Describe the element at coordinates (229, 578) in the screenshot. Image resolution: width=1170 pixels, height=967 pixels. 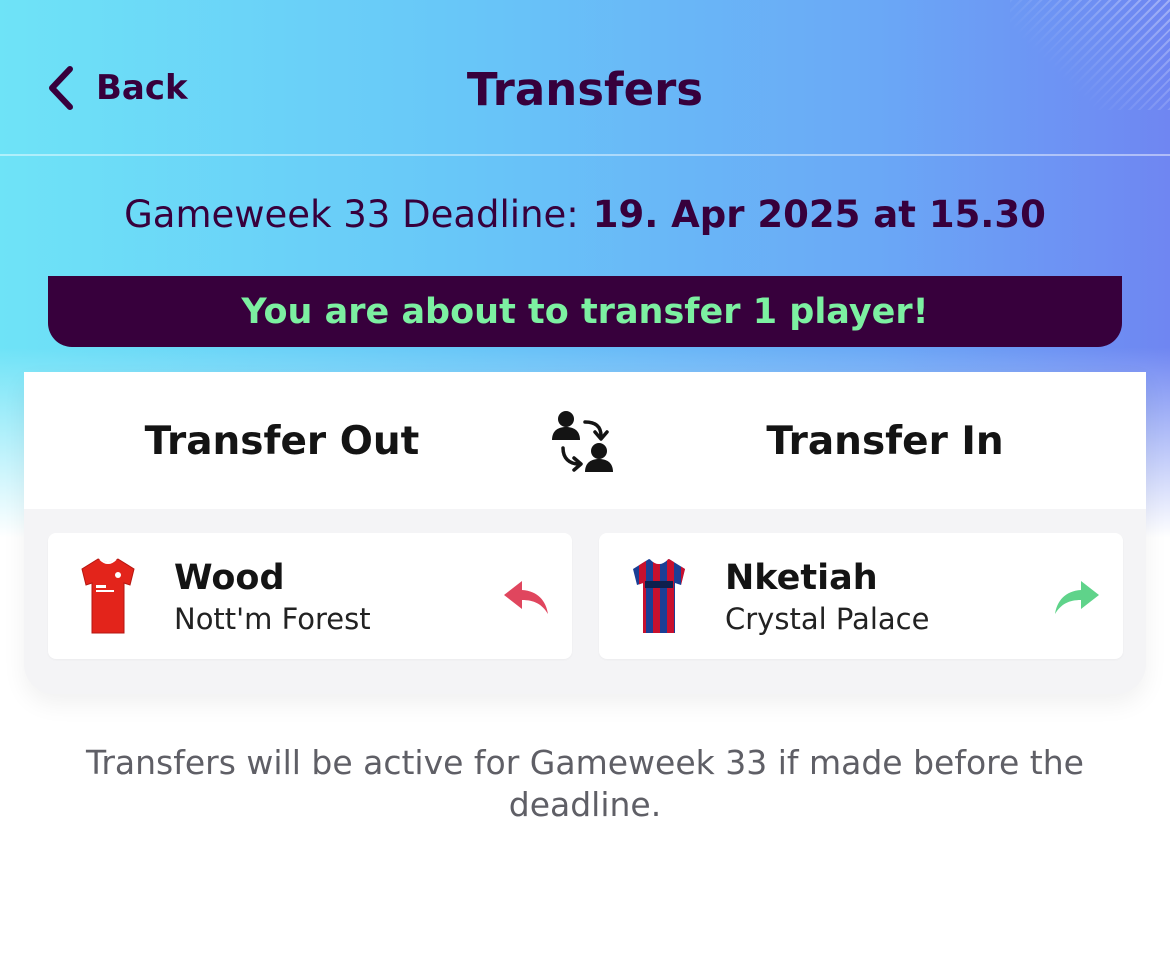
I see `player-name: Wood` at that location.